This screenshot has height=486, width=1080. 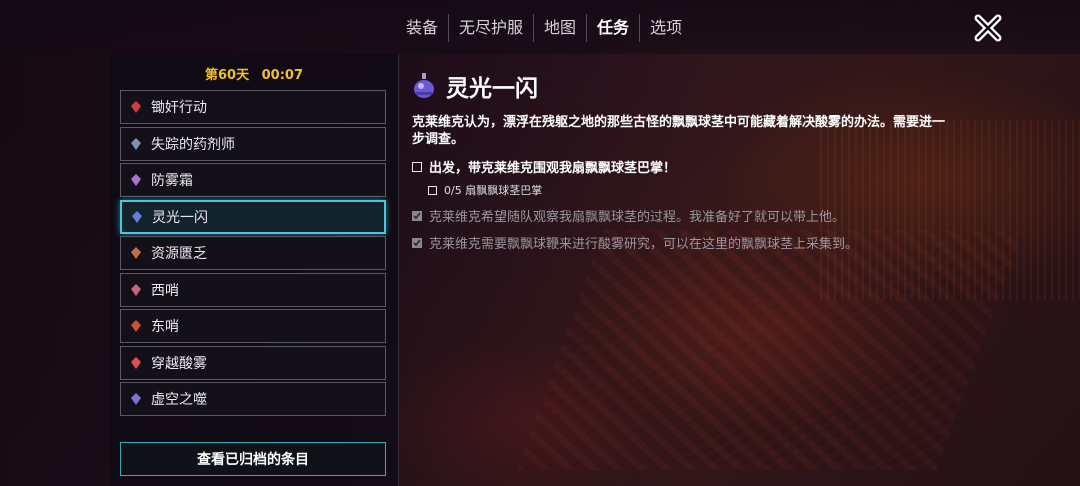 What do you see at coordinates (172, 181) in the screenshot?
I see `quest-item-label: 防雾霜` at bounding box center [172, 181].